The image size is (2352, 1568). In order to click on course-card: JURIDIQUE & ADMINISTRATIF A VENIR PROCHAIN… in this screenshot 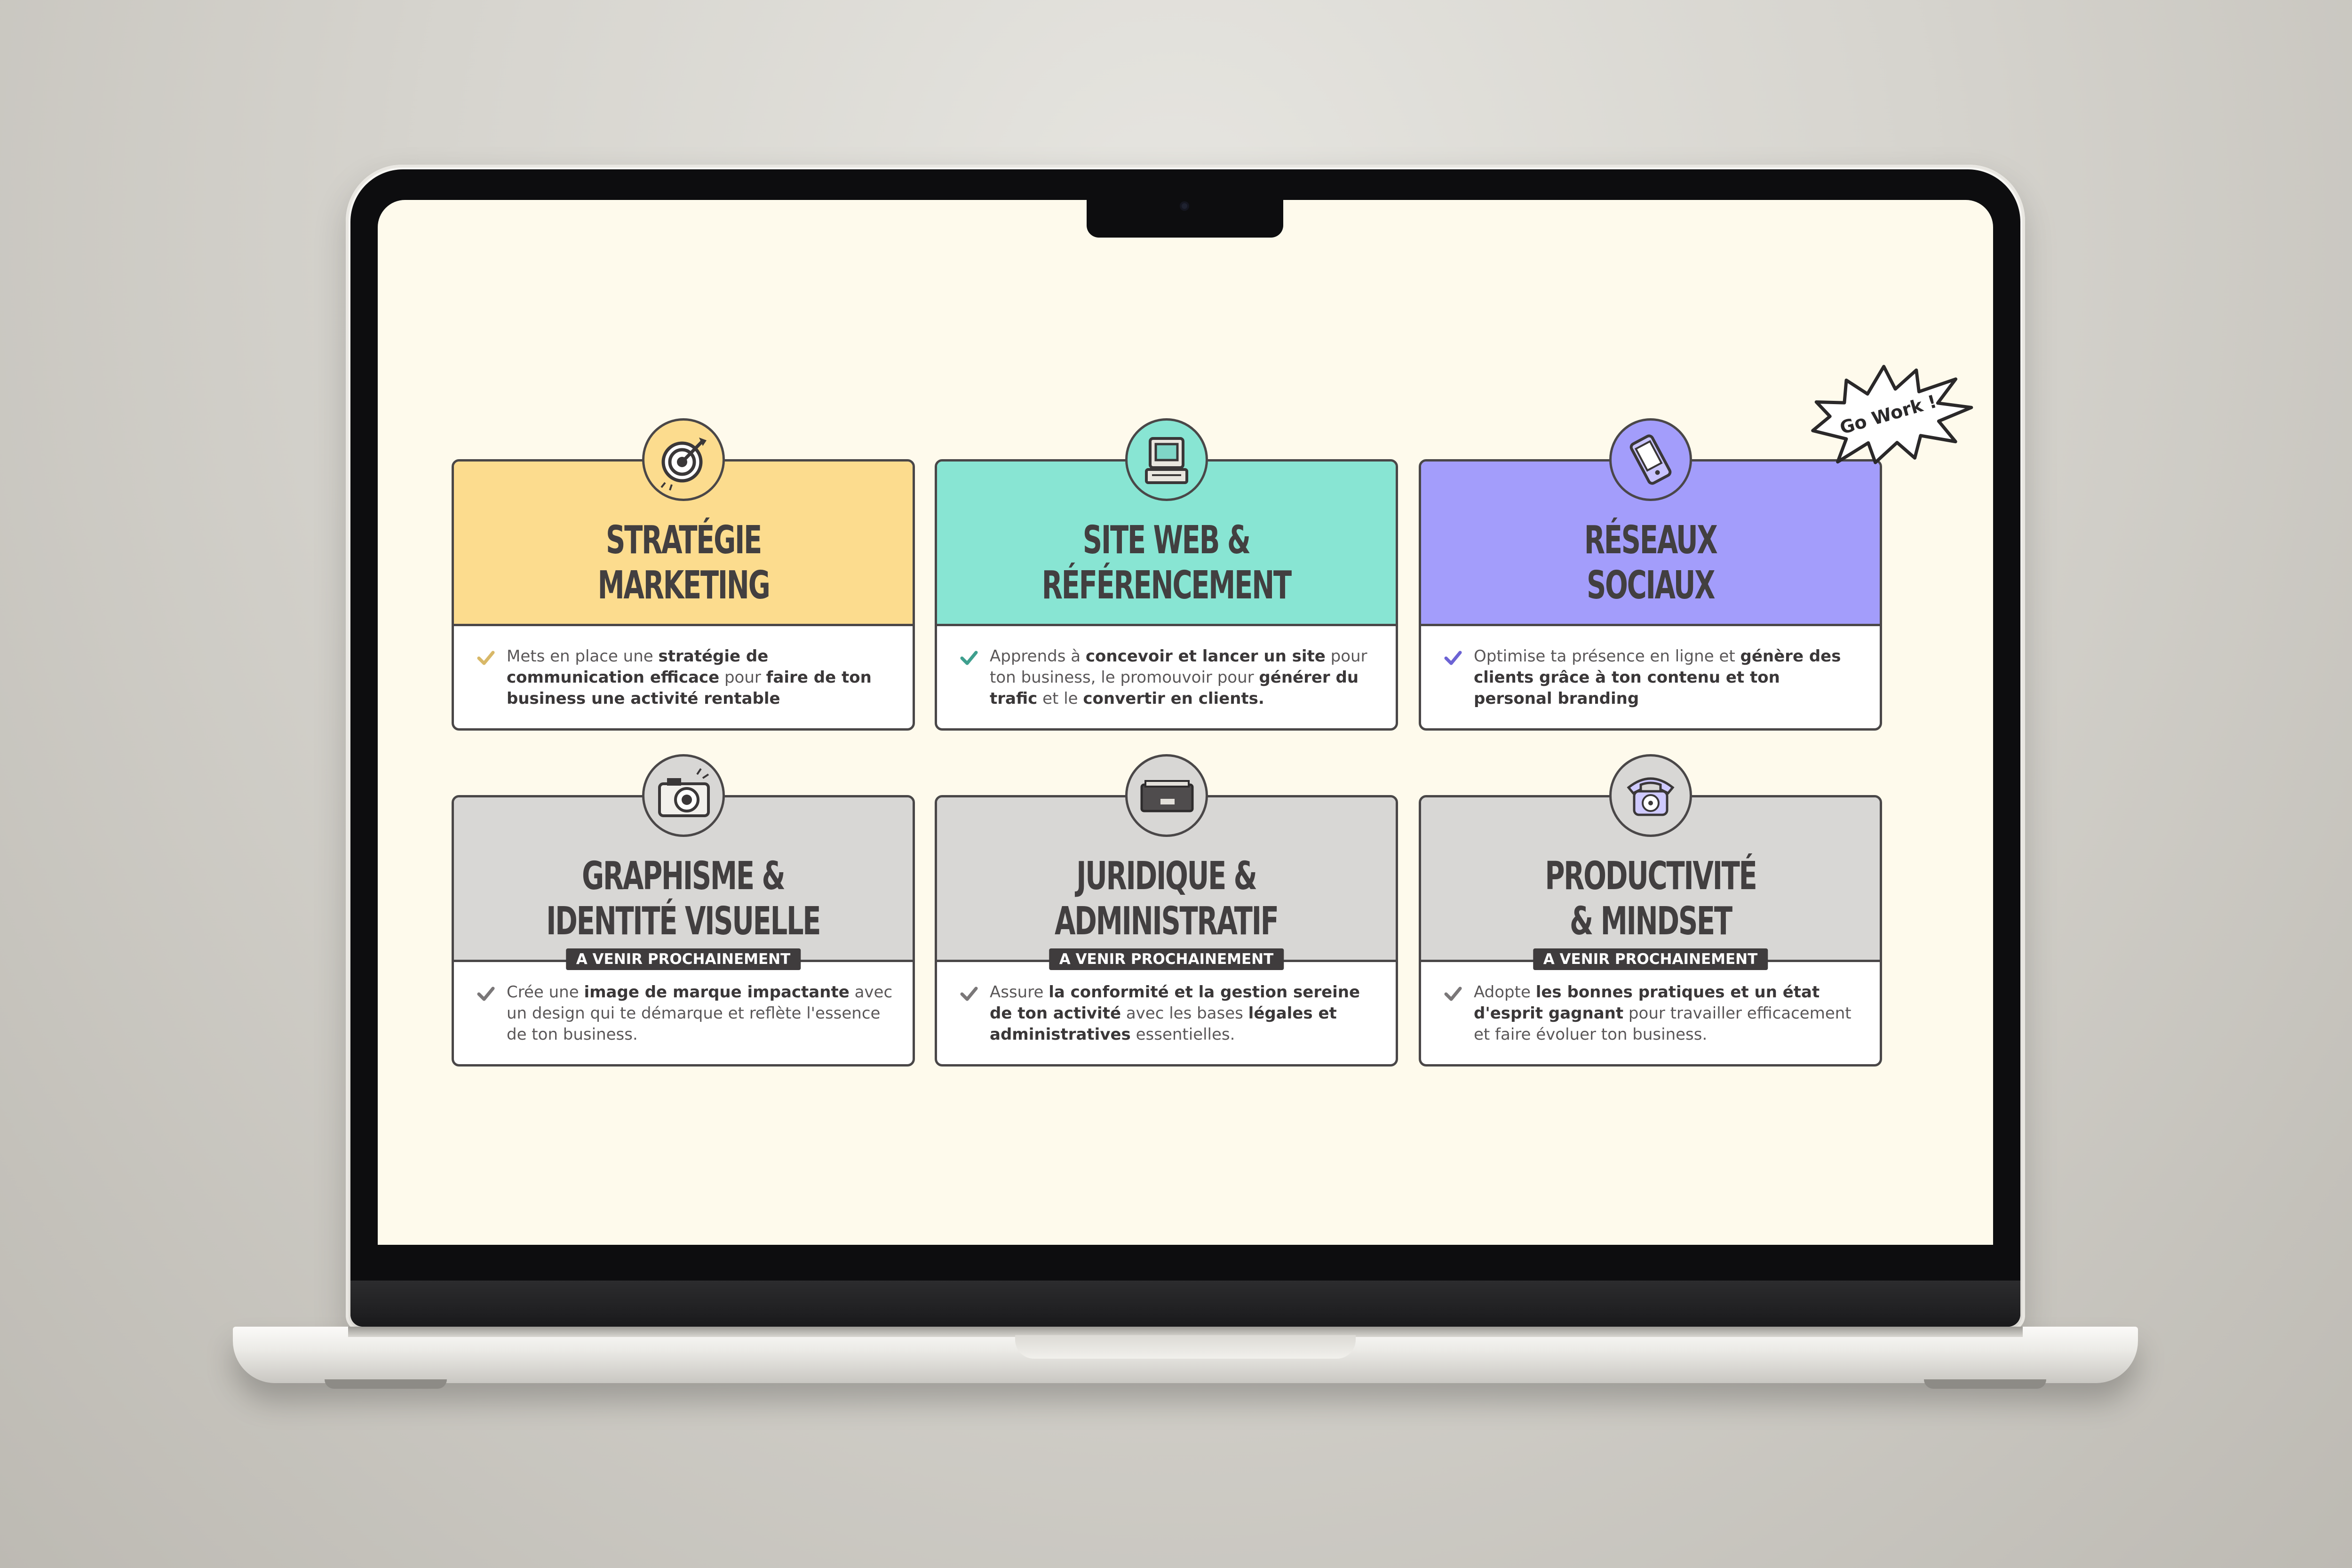, I will do `click(1166, 910)`.